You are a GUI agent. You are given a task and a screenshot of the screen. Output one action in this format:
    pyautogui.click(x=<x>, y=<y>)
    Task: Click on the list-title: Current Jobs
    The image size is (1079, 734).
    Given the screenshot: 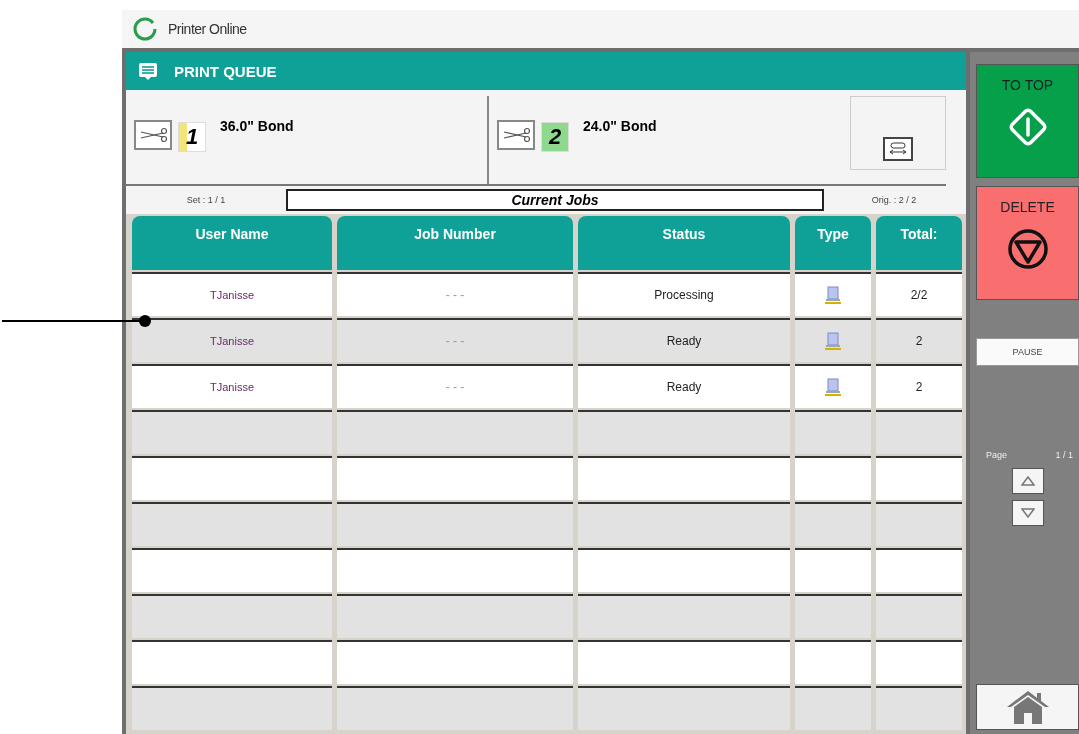 What is the action you would take?
    pyautogui.click(x=555, y=200)
    